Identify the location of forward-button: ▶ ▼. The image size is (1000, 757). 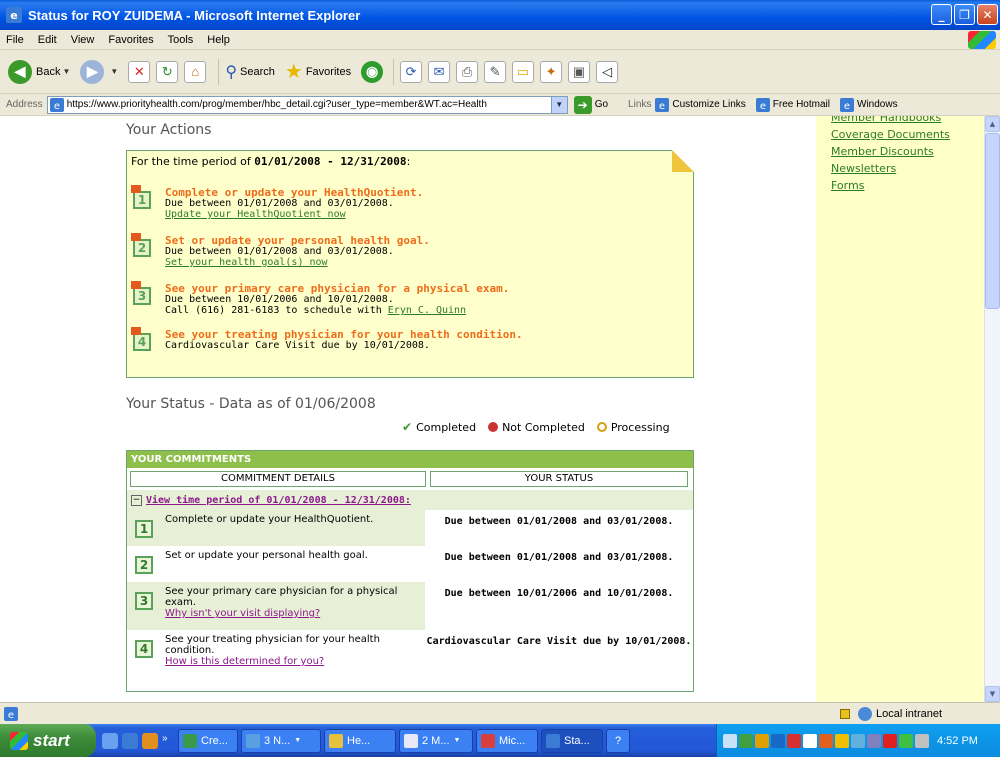
(99, 71).